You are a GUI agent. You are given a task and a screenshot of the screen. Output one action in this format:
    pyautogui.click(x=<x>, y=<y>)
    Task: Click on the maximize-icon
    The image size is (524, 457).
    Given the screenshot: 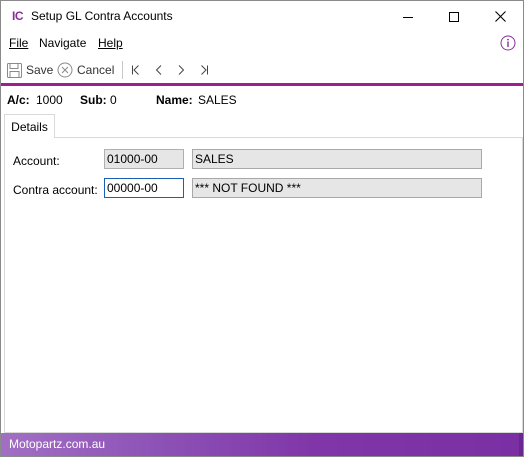 What is the action you would take?
    pyautogui.click(x=454, y=16)
    